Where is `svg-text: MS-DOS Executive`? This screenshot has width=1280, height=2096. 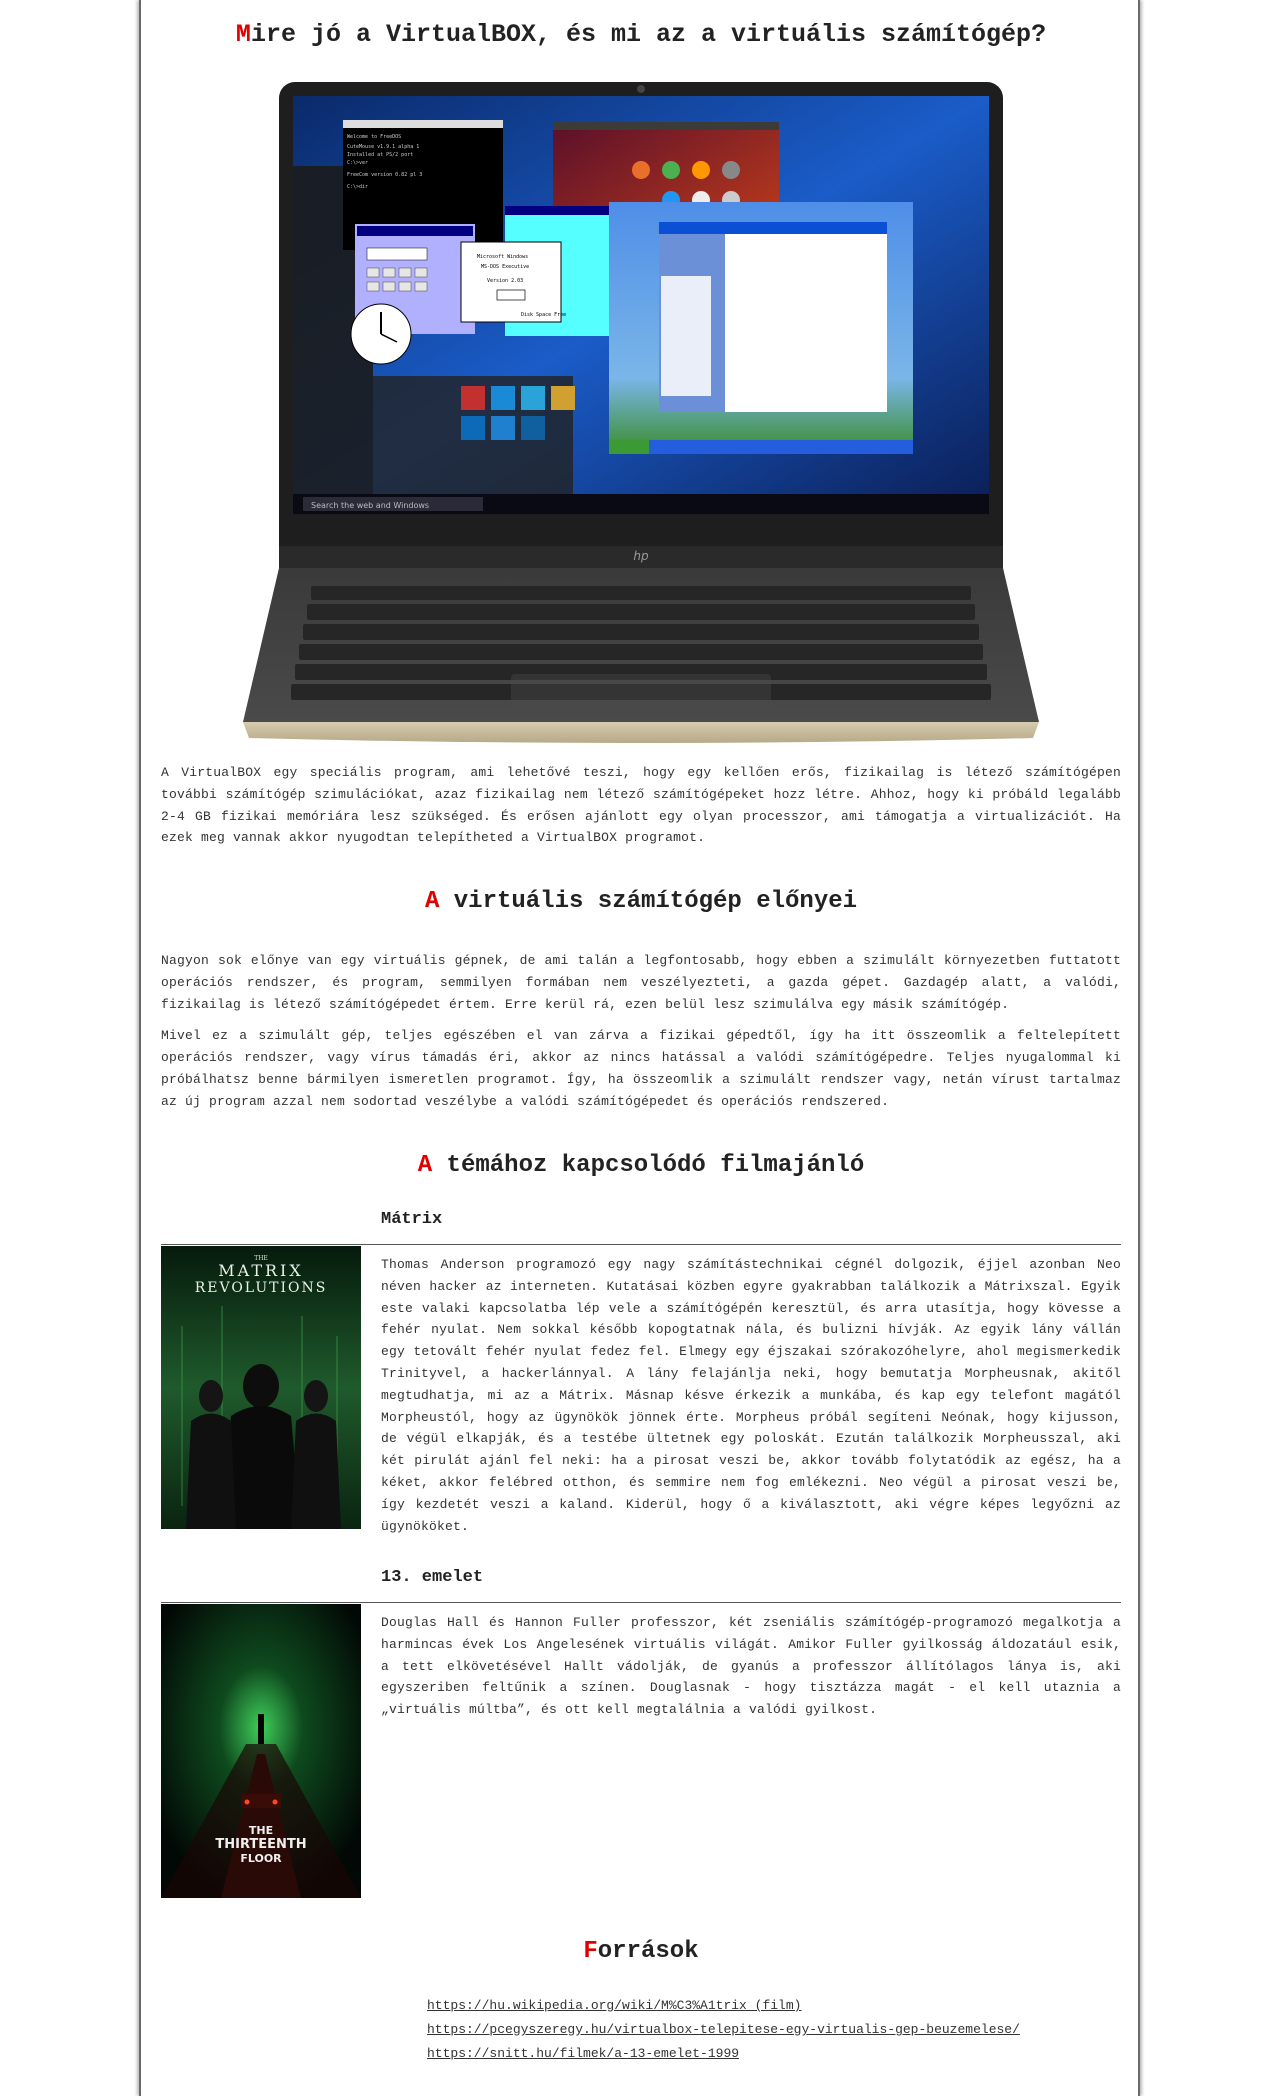
svg-text: MS-DOS Executive is located at coordinates (505, 267).